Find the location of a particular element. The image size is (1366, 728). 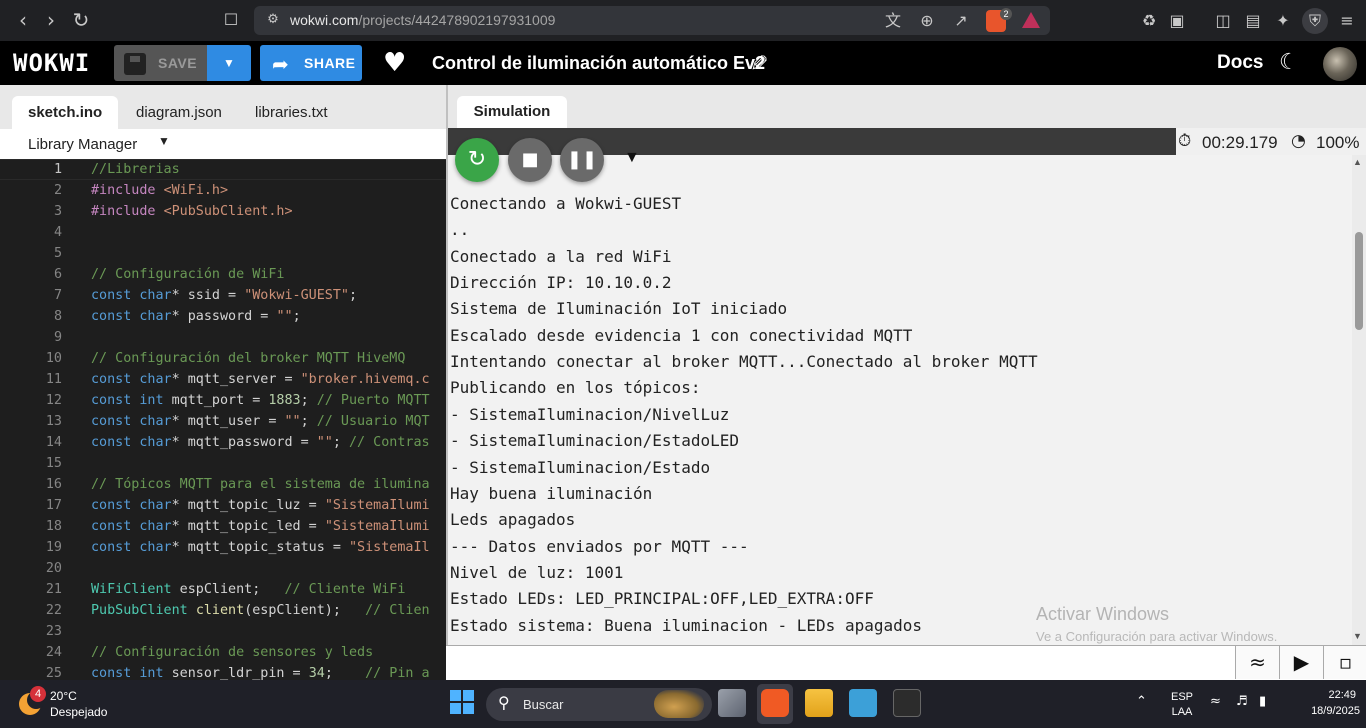

library-manager-label: Library Manager is located at coordinates (82, 144).